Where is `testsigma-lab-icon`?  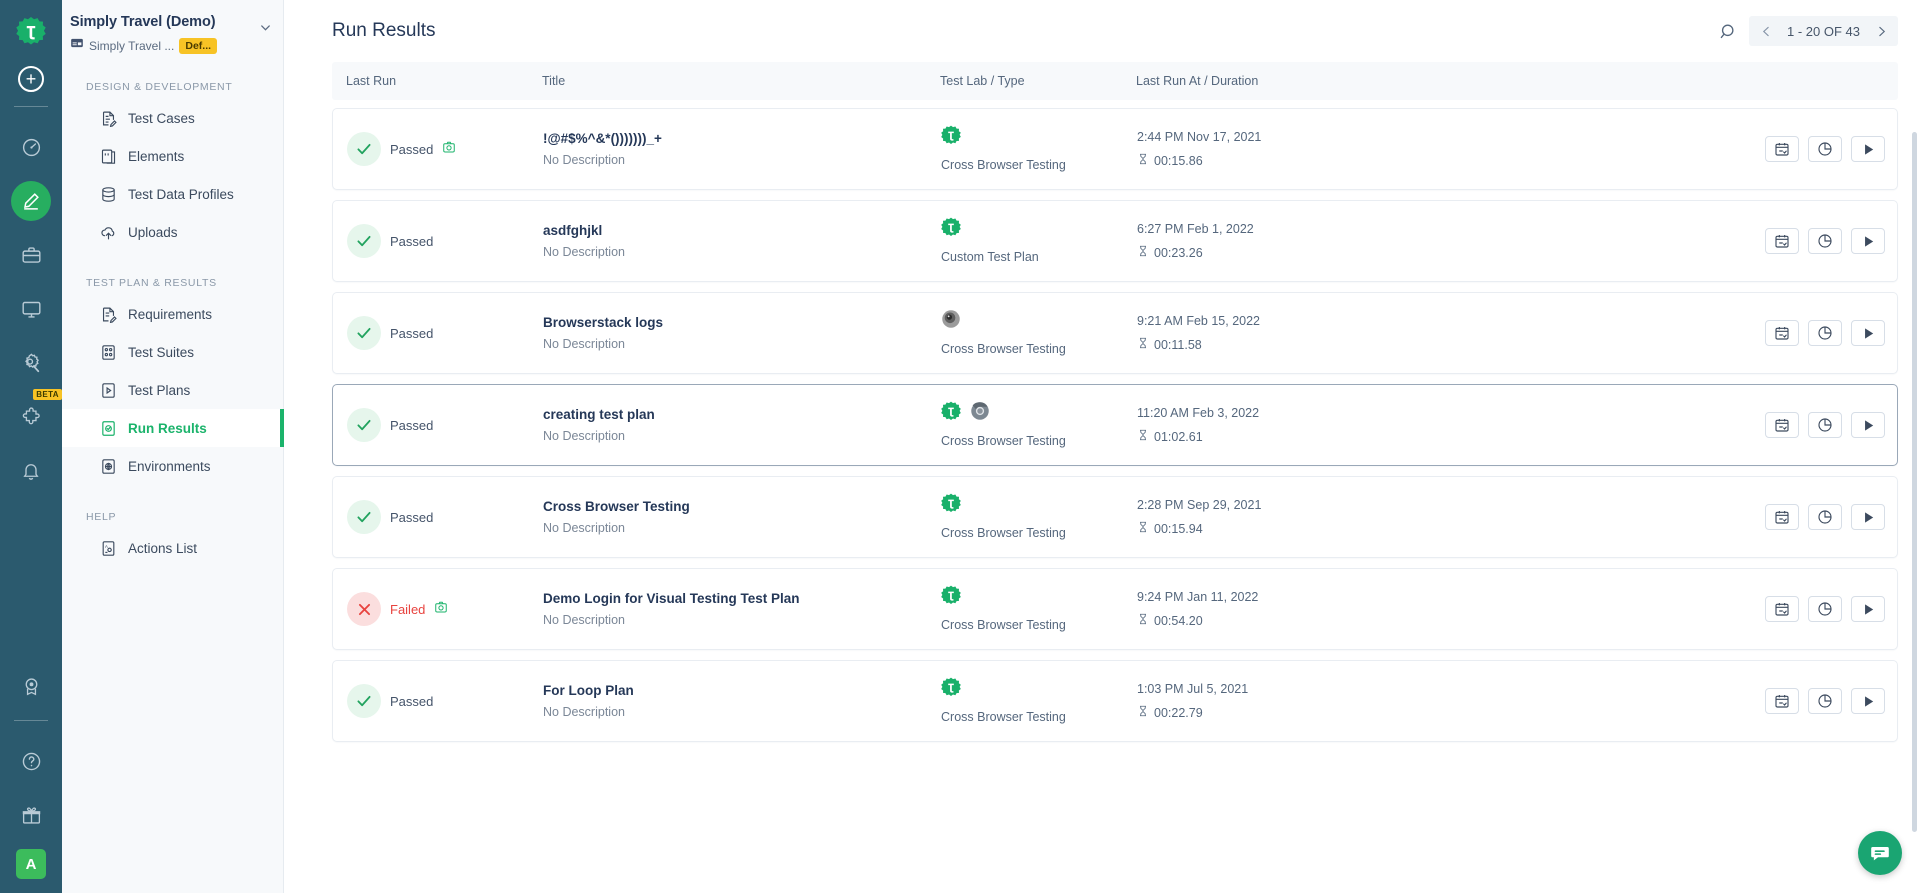 testsigma-lab-icon is located at coordinates (951, 229).